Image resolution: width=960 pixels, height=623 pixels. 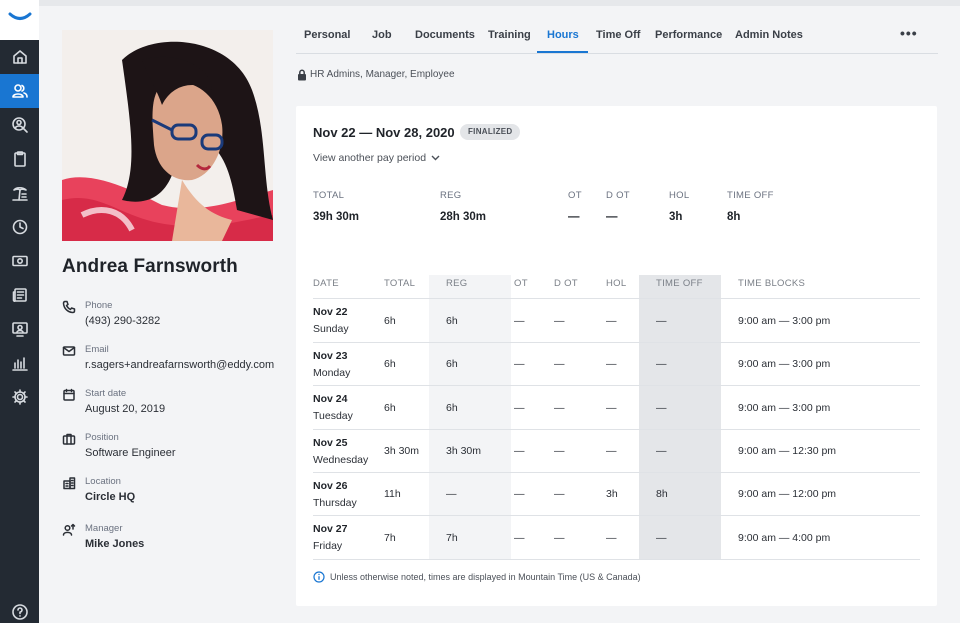 I want to click on nav-user-search, so click(x=19, y=125).